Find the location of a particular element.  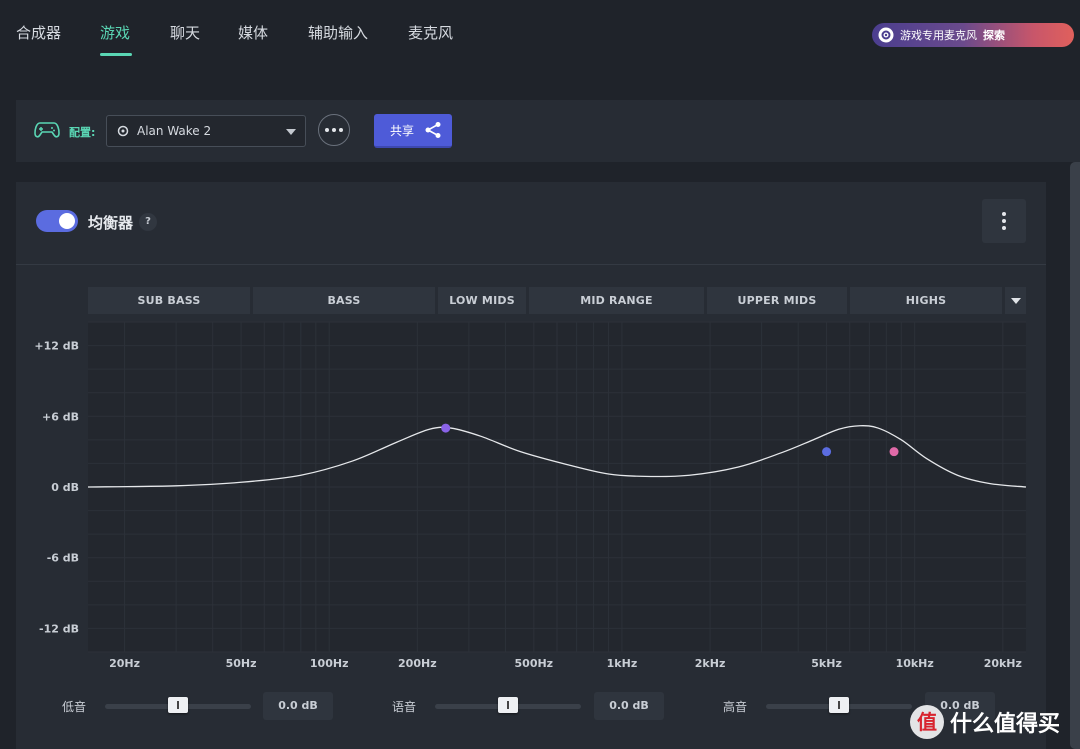

voice-slider-thumb is located at coordinates (508, 705).